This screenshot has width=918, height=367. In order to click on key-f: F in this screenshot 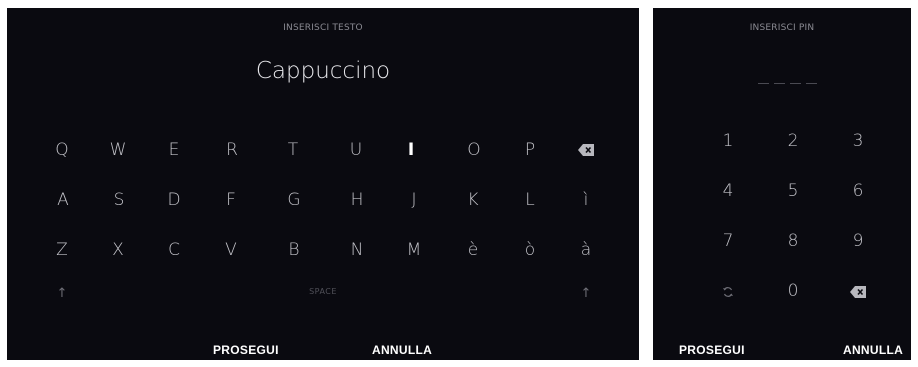, I will do `click(231, 200)`.